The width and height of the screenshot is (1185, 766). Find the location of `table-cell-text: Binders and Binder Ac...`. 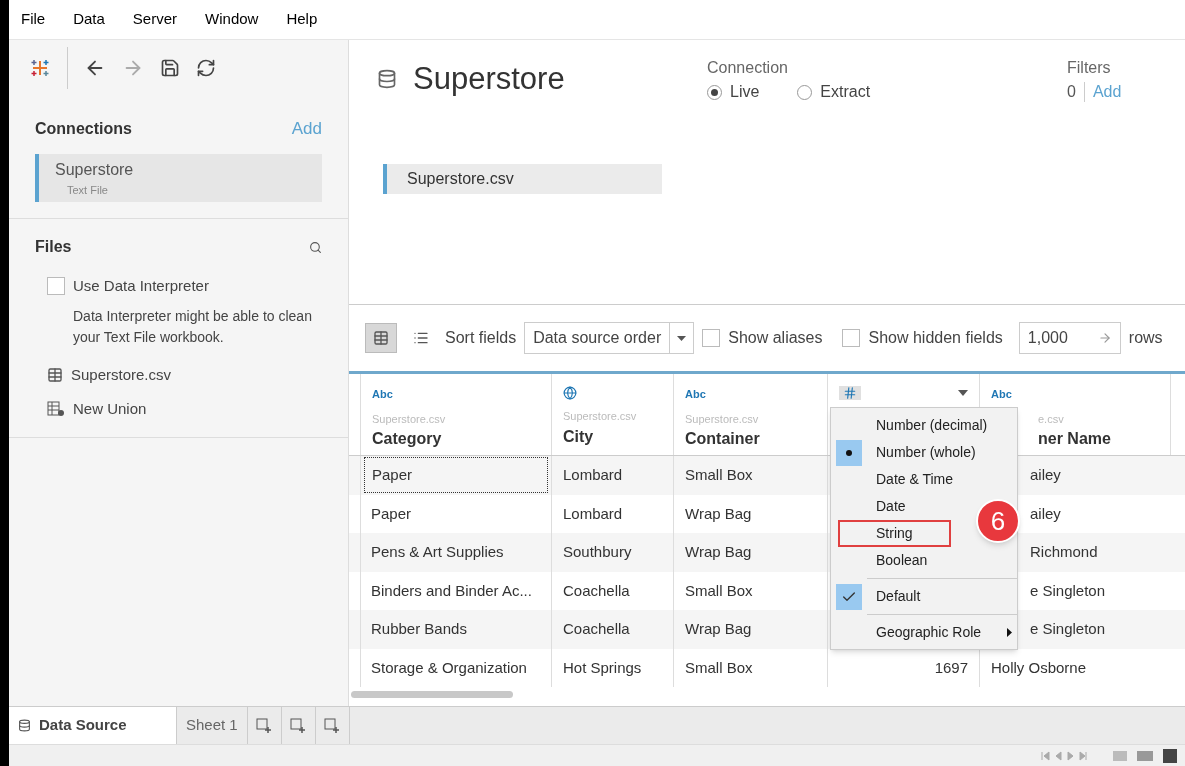

table-cell-text: Binders and Binder Ac... is located at coordinates (451, 590).